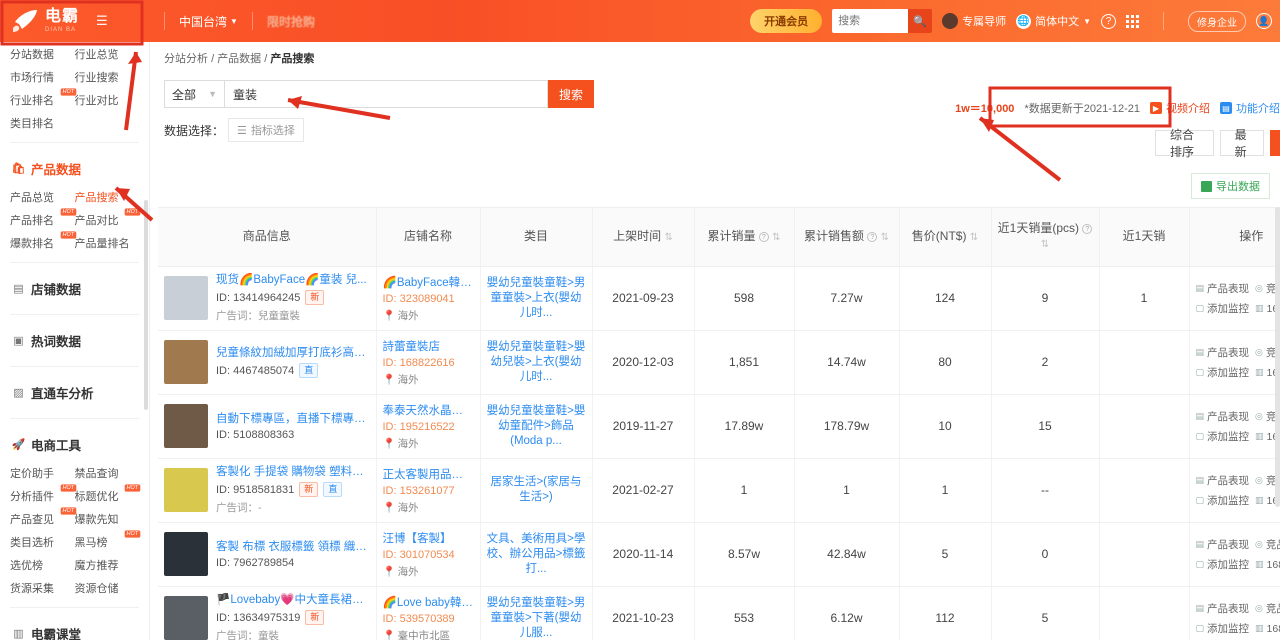 Image resolution: width=1280 pixels, height=640 pixels. What do you see at coordinates (146, 305) in the screenshot?
I see `sidebar-scrollbar` at bounding box center [146, 305].